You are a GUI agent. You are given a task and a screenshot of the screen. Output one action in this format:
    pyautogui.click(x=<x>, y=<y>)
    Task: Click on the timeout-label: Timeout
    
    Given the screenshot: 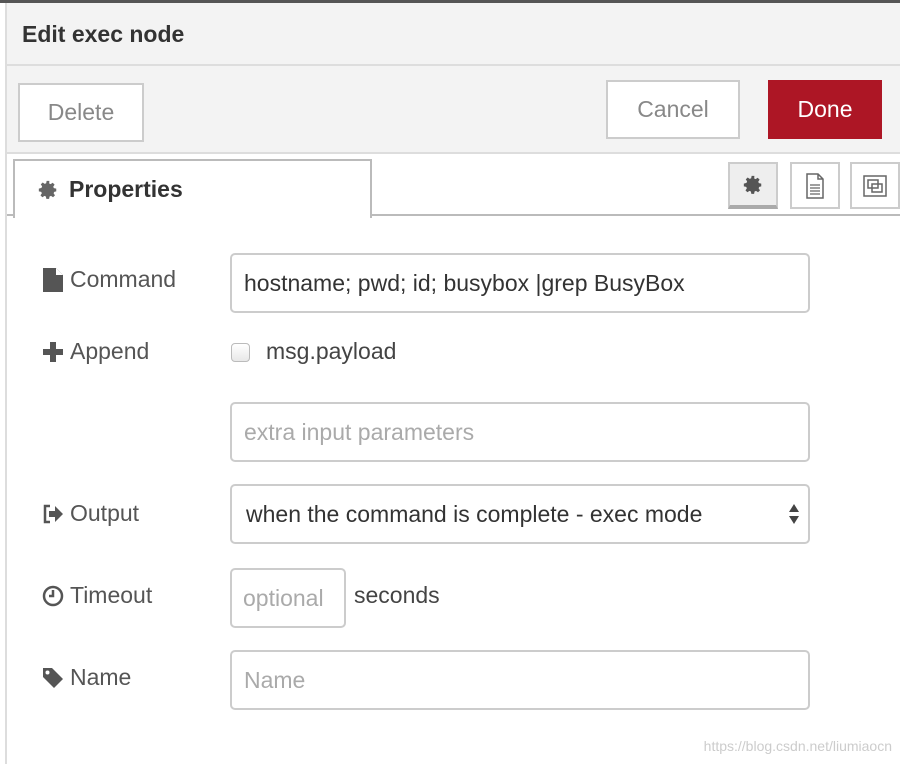 What is the action you would take?
    pyautogui.click(x=97, y=595)
    